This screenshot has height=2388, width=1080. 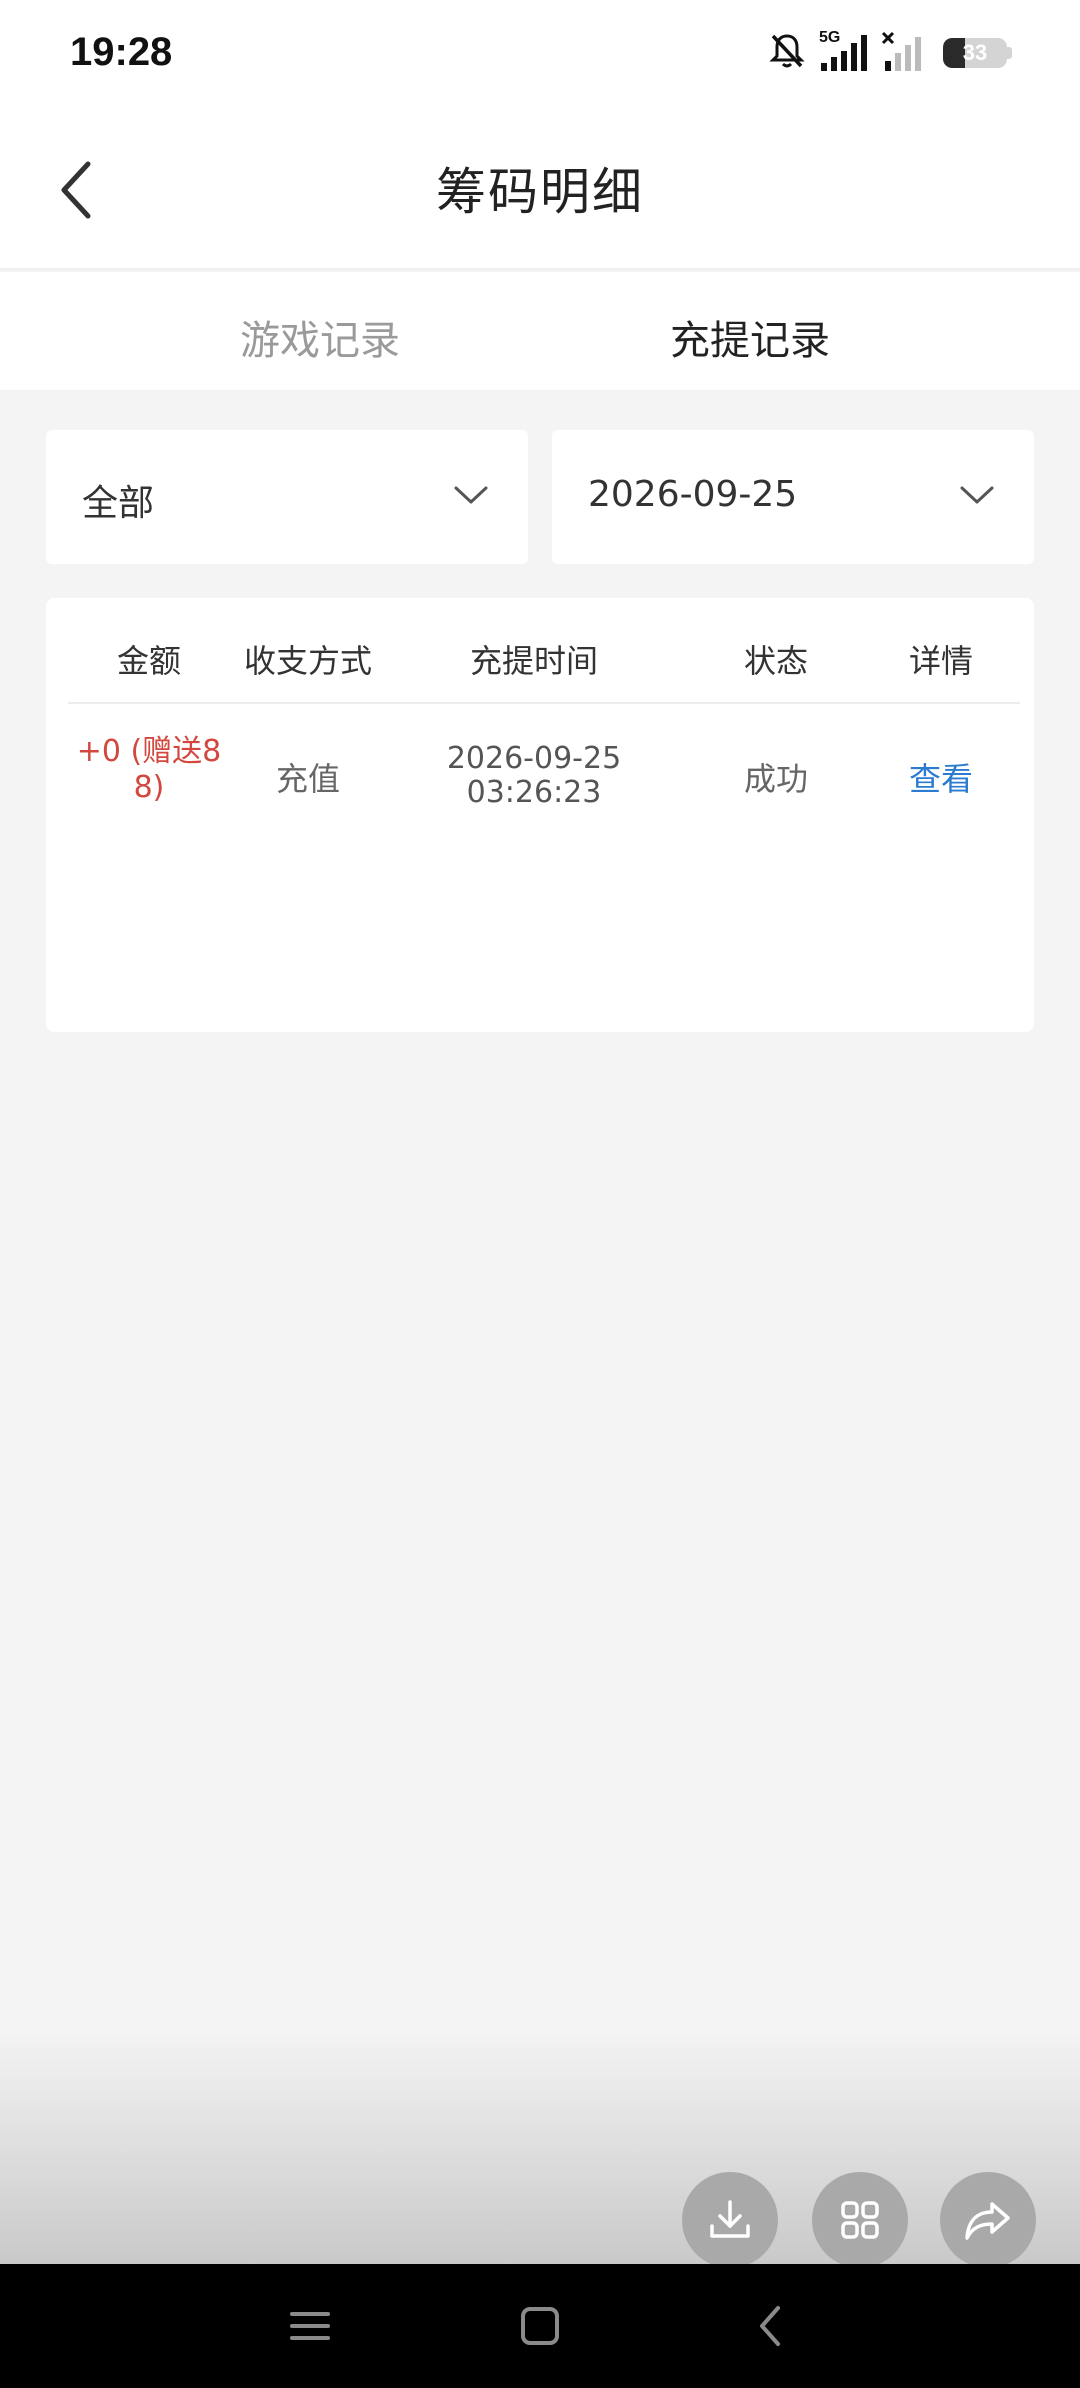 I want to click on signal-no-service-icon, so click(x=903, y=53).